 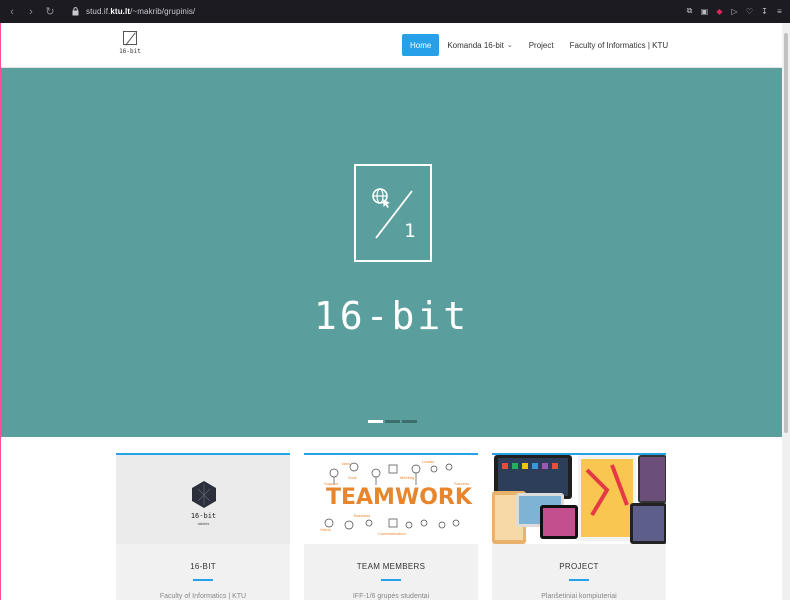 I want to click on hero-title: 16-bit, so click(x=391, y=316).